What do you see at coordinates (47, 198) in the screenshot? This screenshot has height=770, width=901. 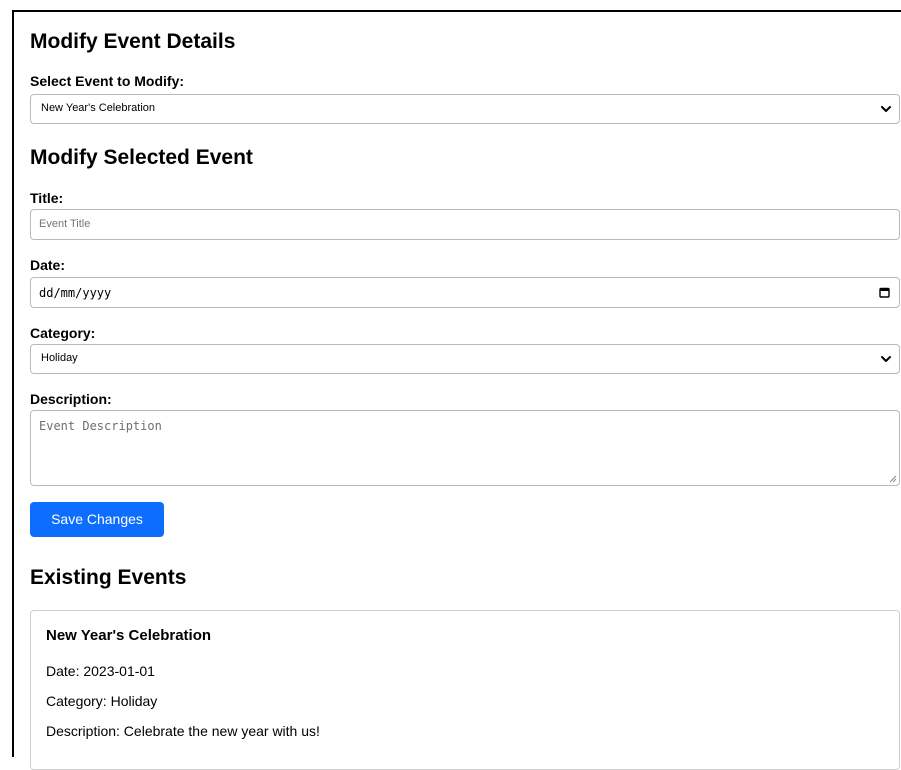 I see `title-label: Title:` at bounding box center [47, 198].